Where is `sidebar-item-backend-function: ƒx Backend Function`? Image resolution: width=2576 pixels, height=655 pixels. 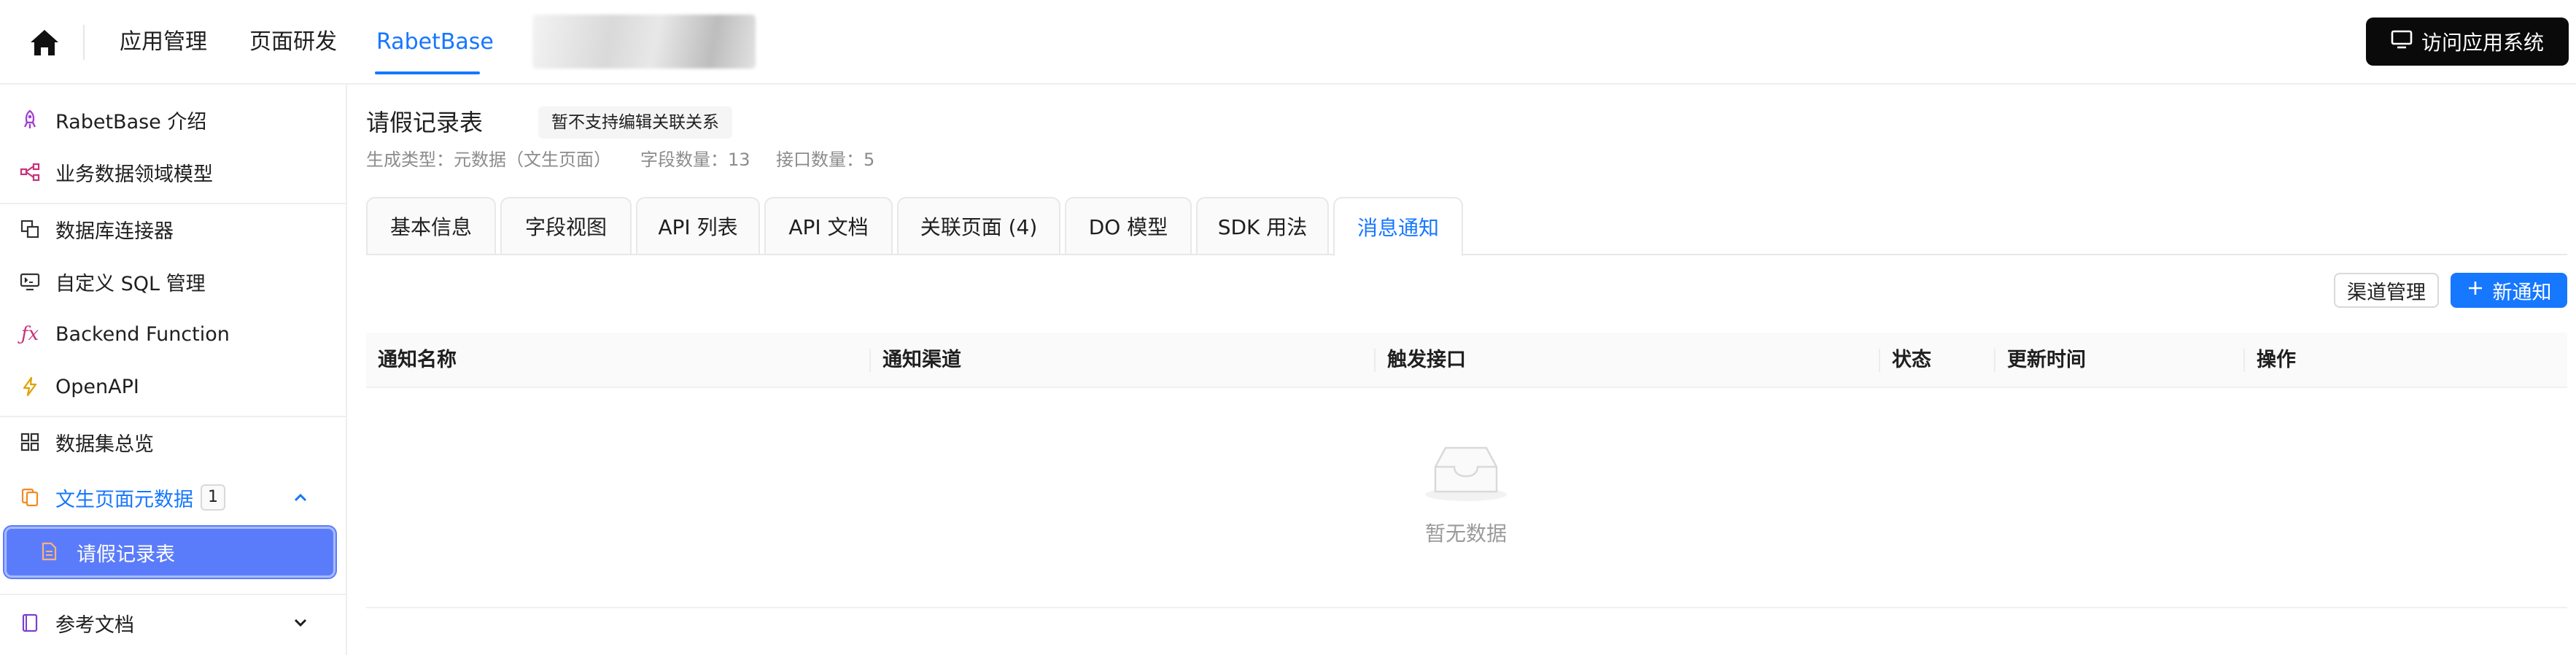 sidebar-item-backend-function: ƒx Backend Function is located at coordinates (174, 334).